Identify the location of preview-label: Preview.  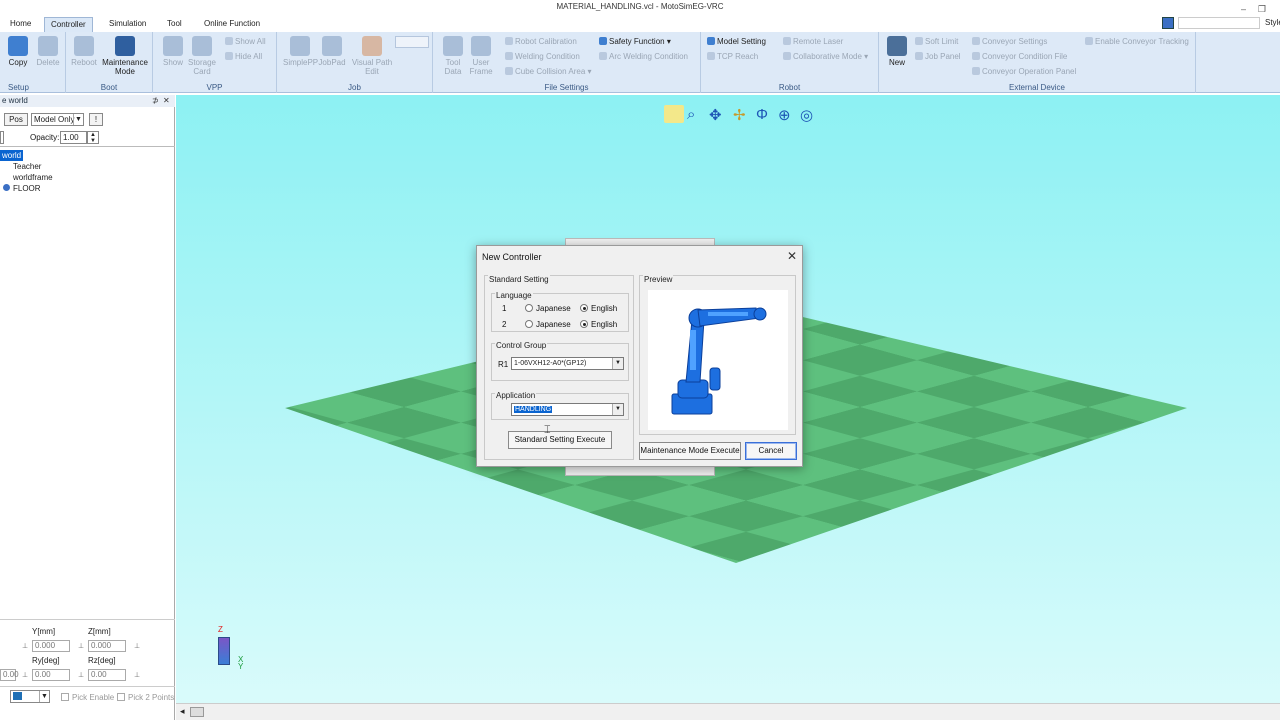
(658, 279).